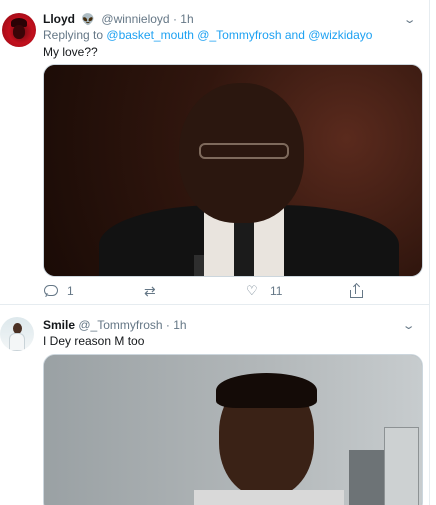 This screenshot has height=505, width=436. I want to click on tweet-header: Lloyd 👽 @winnieloyd · 1h, so click(118, 20).